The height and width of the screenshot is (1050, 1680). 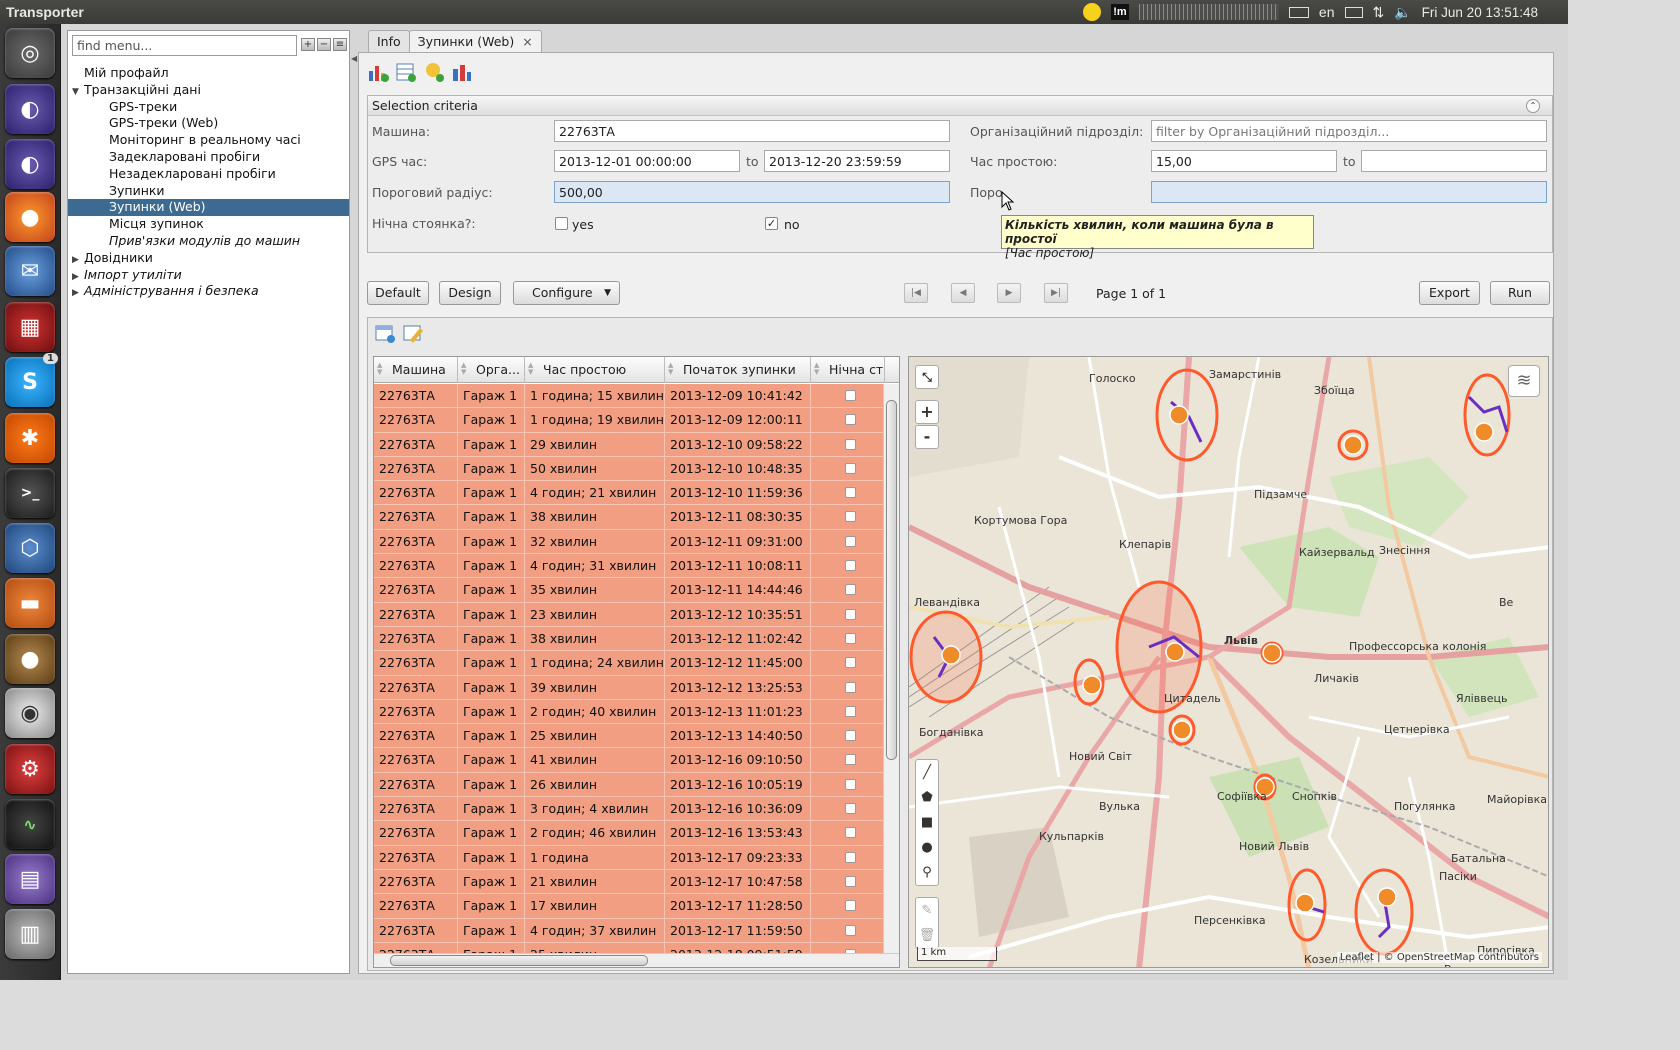 I want to click on first-page-button: |◀, so click(x=916, y=293).